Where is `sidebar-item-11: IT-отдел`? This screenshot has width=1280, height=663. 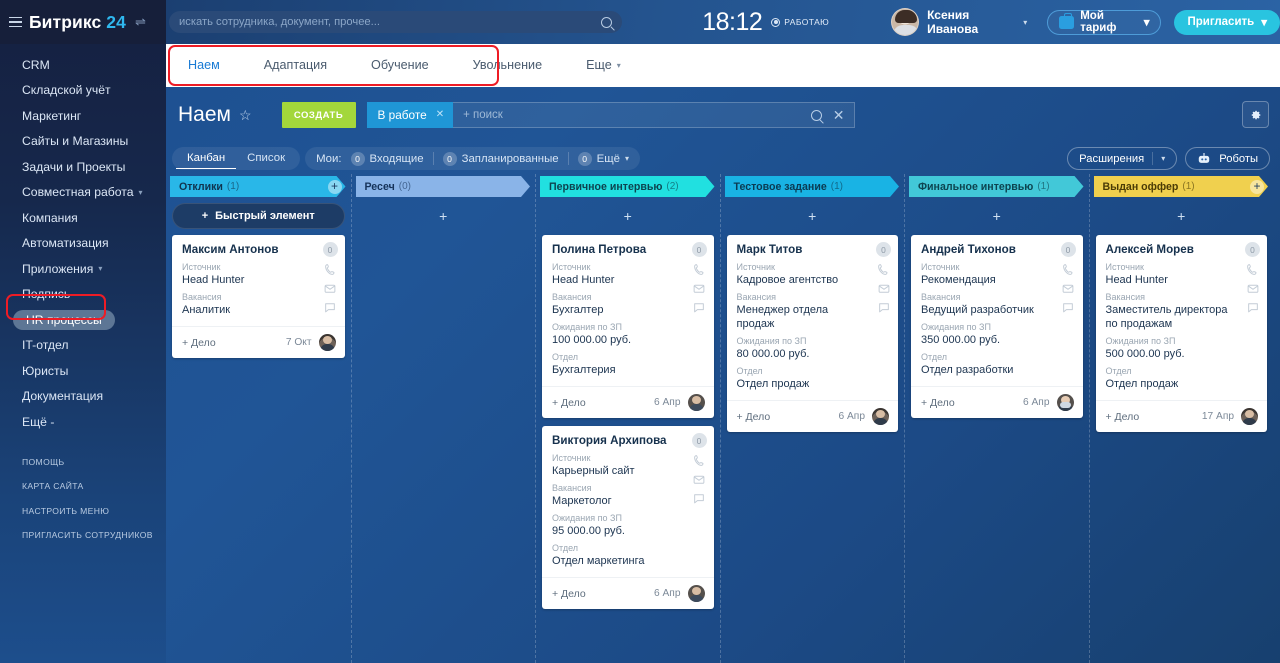
sidebar-item-11: IT-отдел is located at coordinates (83, 346).